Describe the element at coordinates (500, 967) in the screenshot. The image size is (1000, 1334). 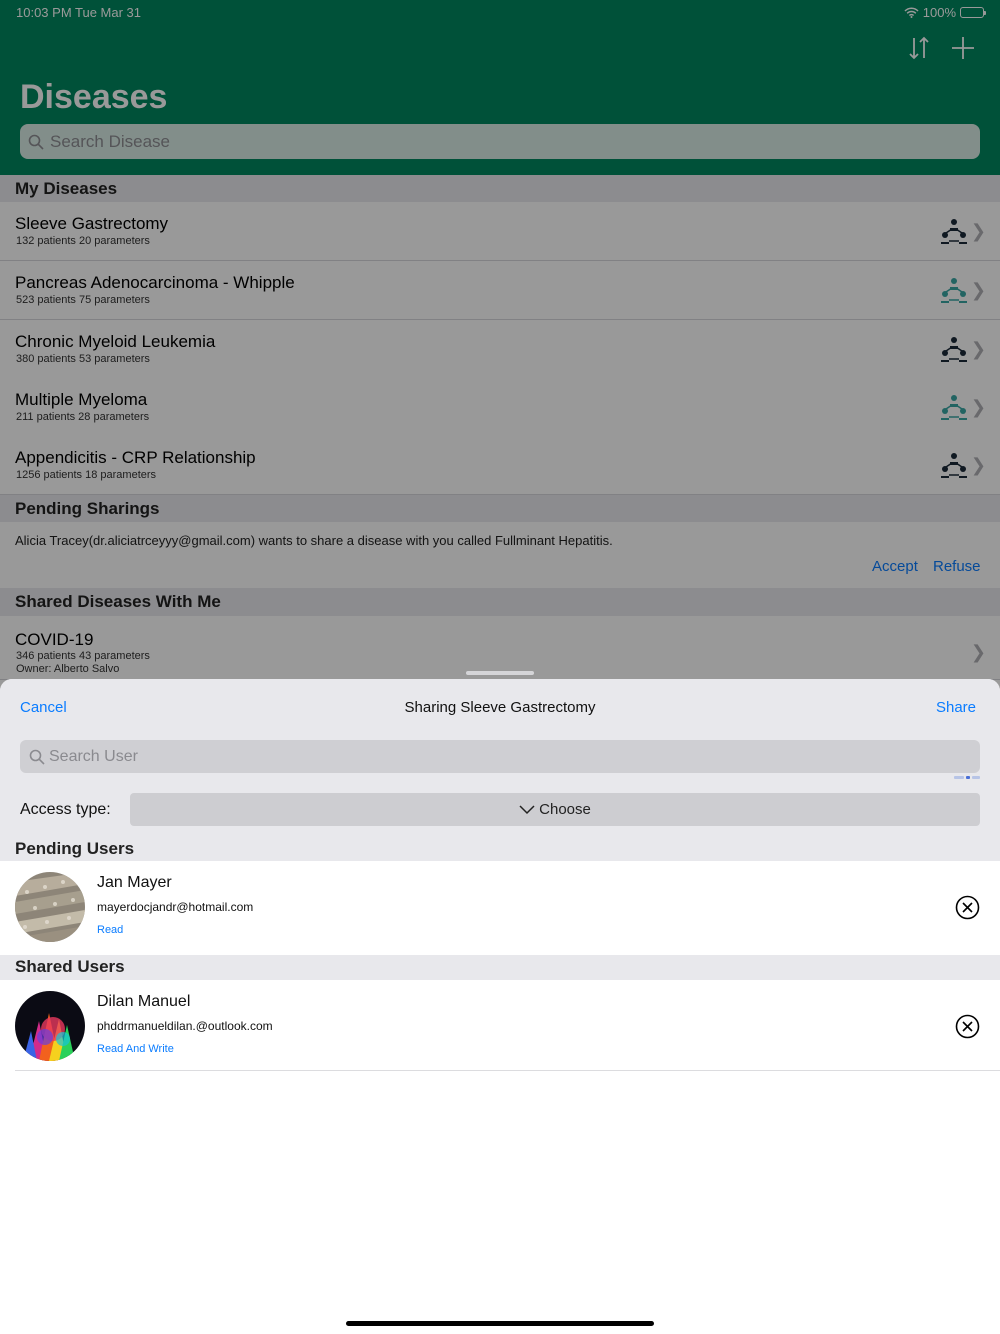
I see `shared-users-heading: Shared Users` at that location.